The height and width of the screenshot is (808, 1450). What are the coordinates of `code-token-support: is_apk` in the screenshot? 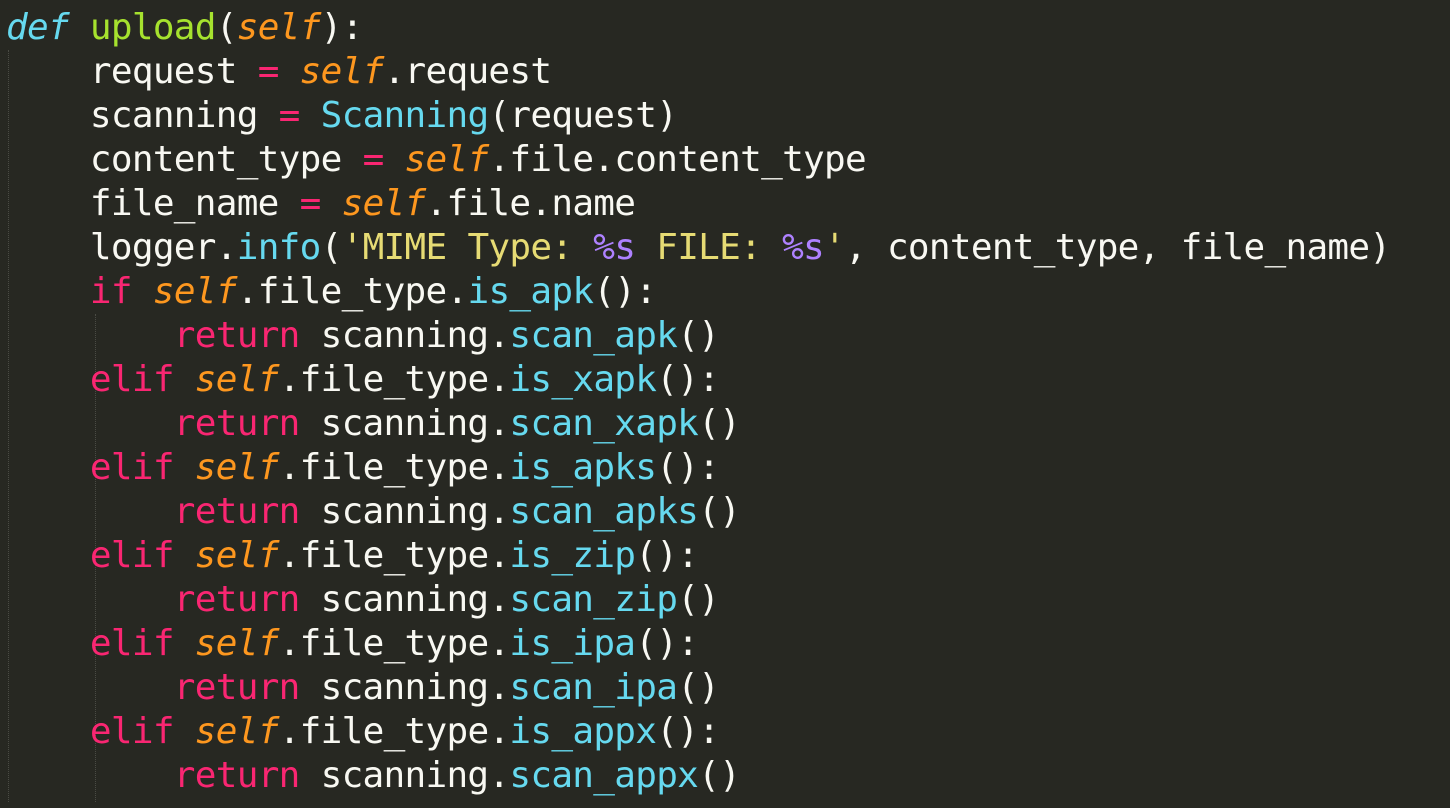 It's located at (530, 291).